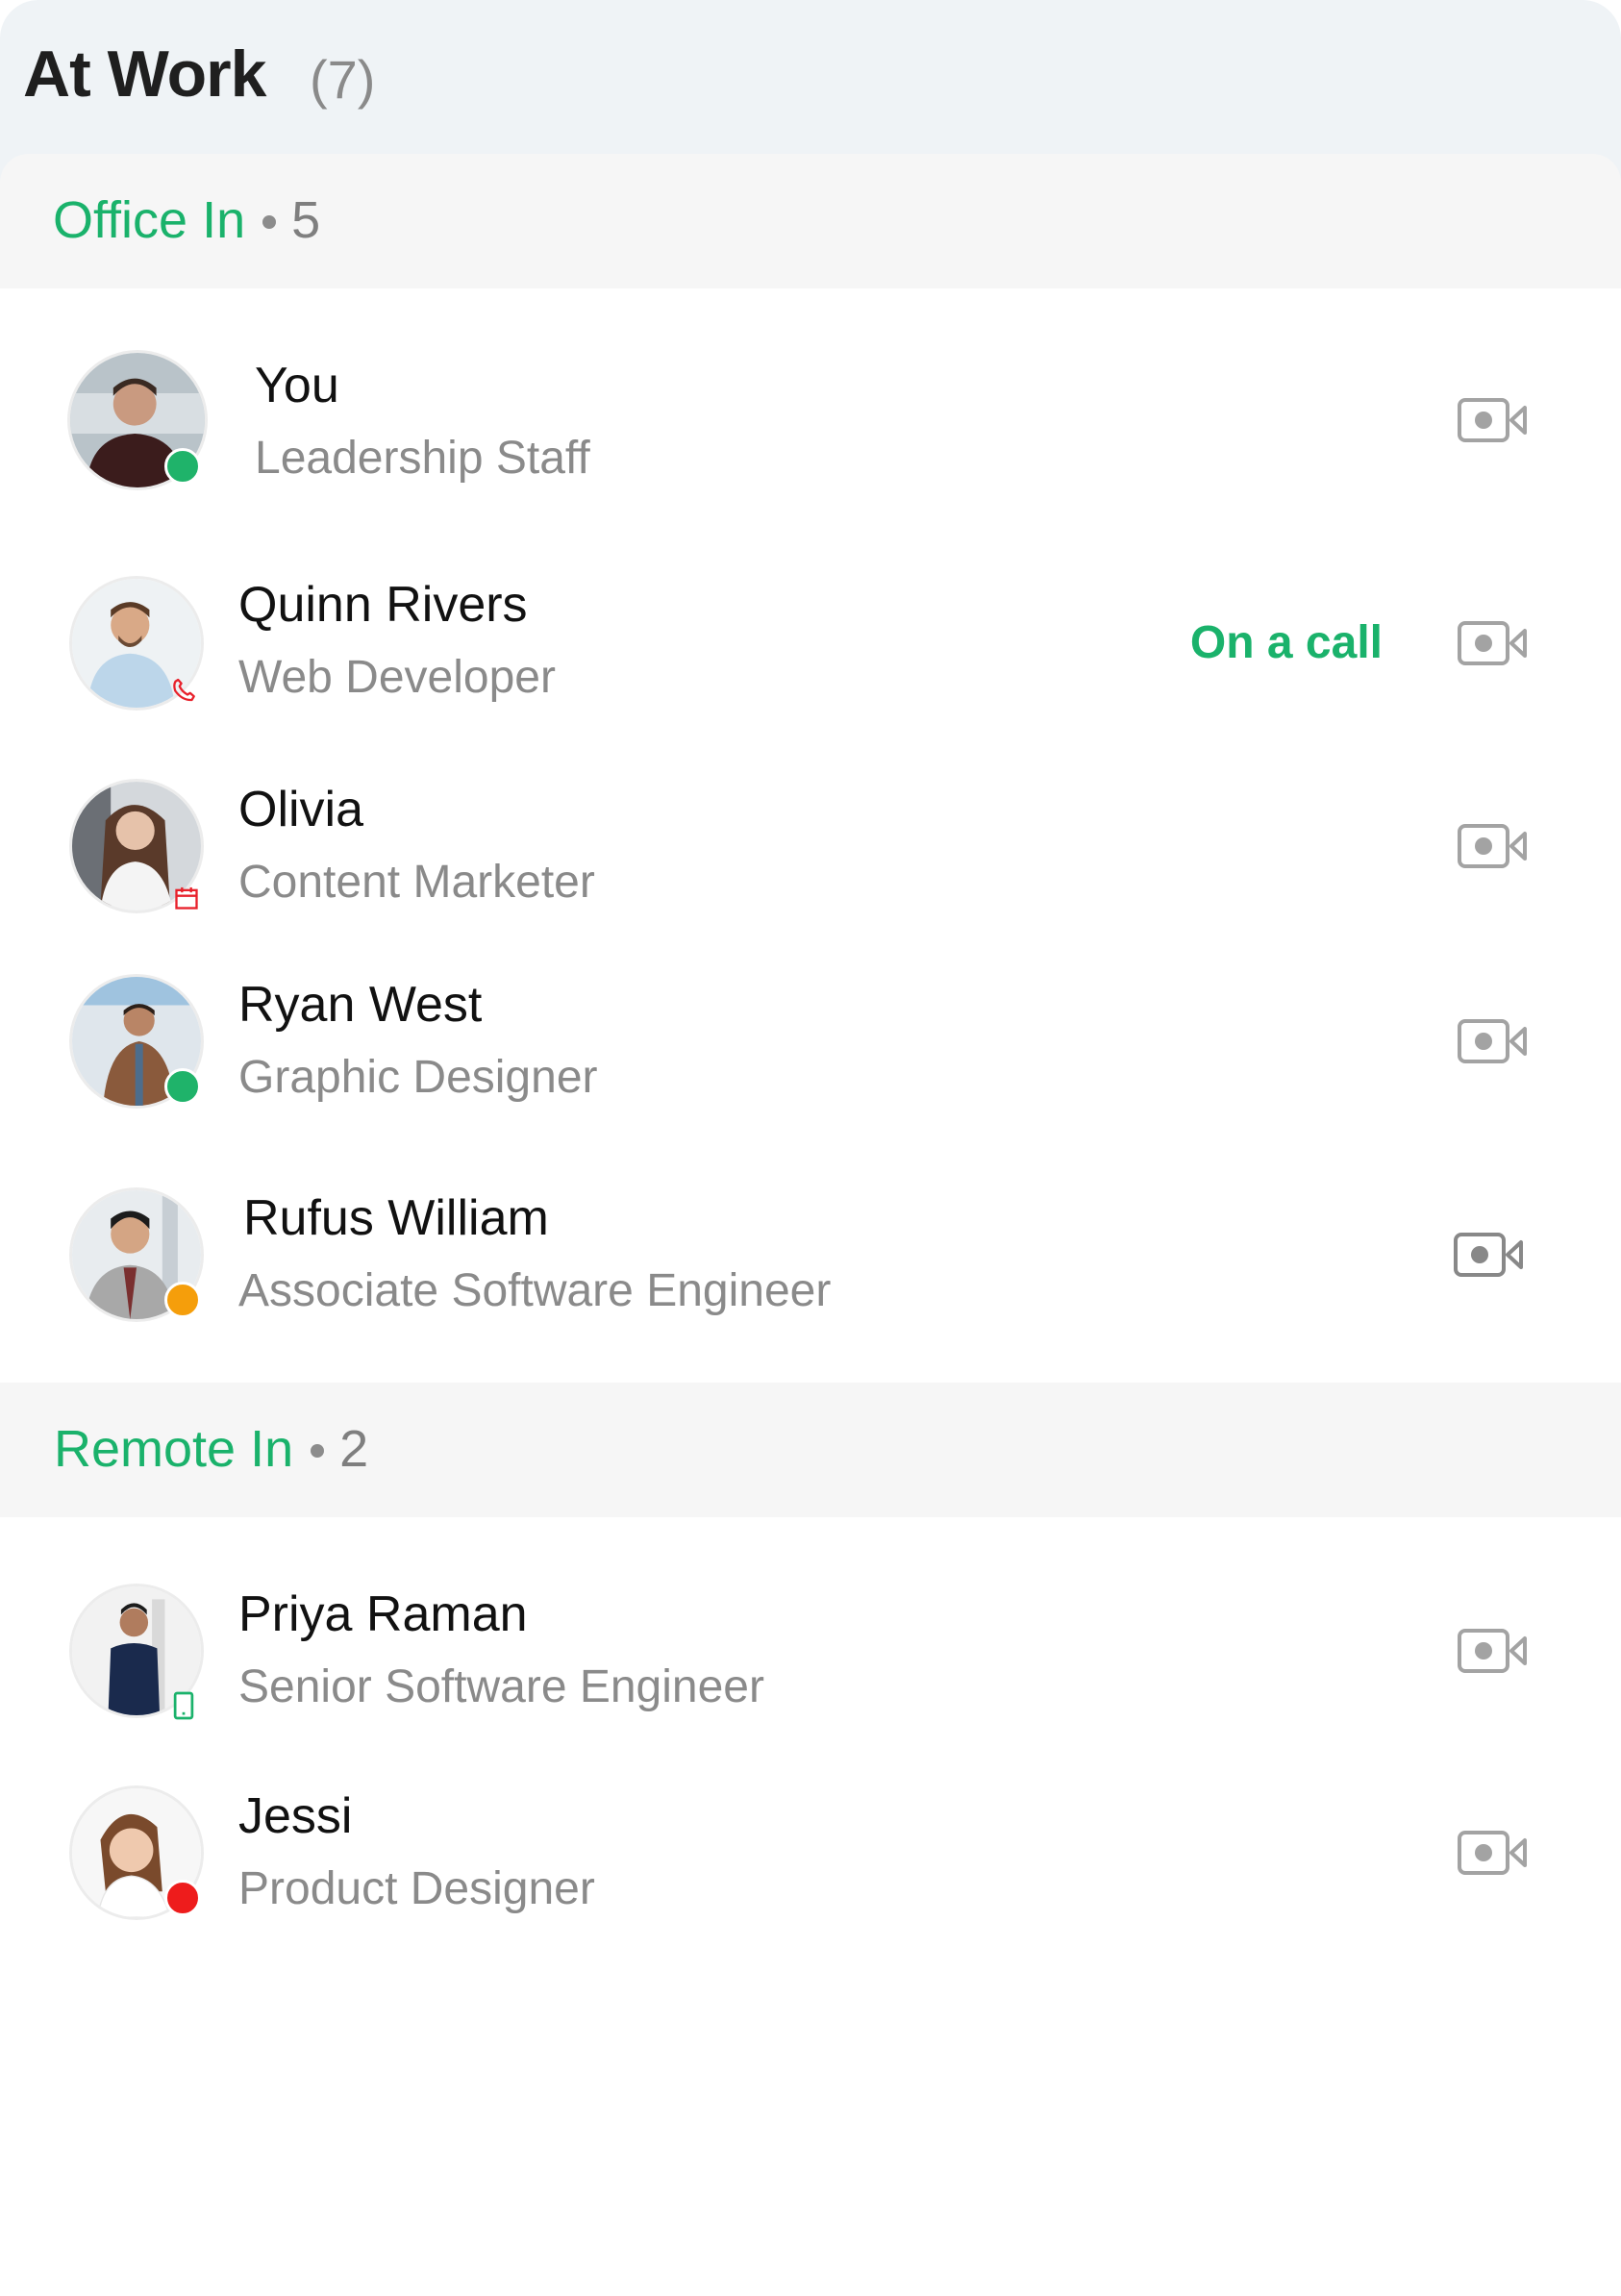 The image size is (1621, 2296). Describe the element at coordinates (144, 74) in the screenshot. I see `page-title: At Work` at that location.